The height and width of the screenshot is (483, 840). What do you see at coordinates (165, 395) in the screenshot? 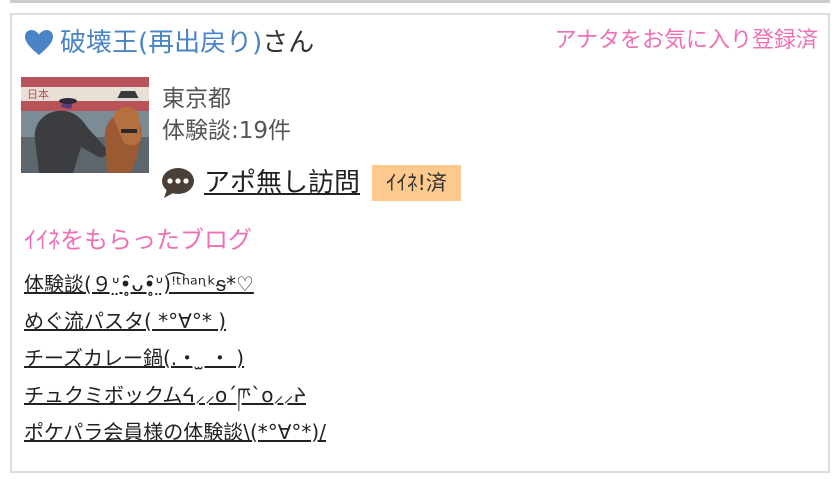
I see `blog-link: チュクミボックムᔦ⸝⸝o´ཫ`o⸝⸝ᔨ` at bounding box center [165, 395].